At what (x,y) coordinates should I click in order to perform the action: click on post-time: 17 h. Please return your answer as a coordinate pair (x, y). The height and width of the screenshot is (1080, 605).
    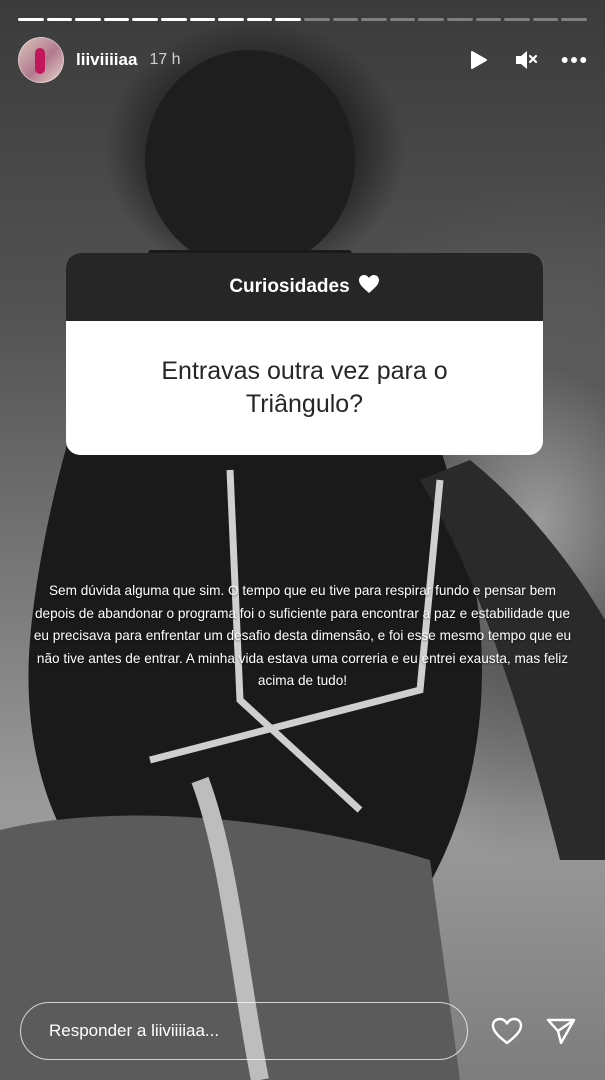
    Looking at the image, I should click on (165, 59).